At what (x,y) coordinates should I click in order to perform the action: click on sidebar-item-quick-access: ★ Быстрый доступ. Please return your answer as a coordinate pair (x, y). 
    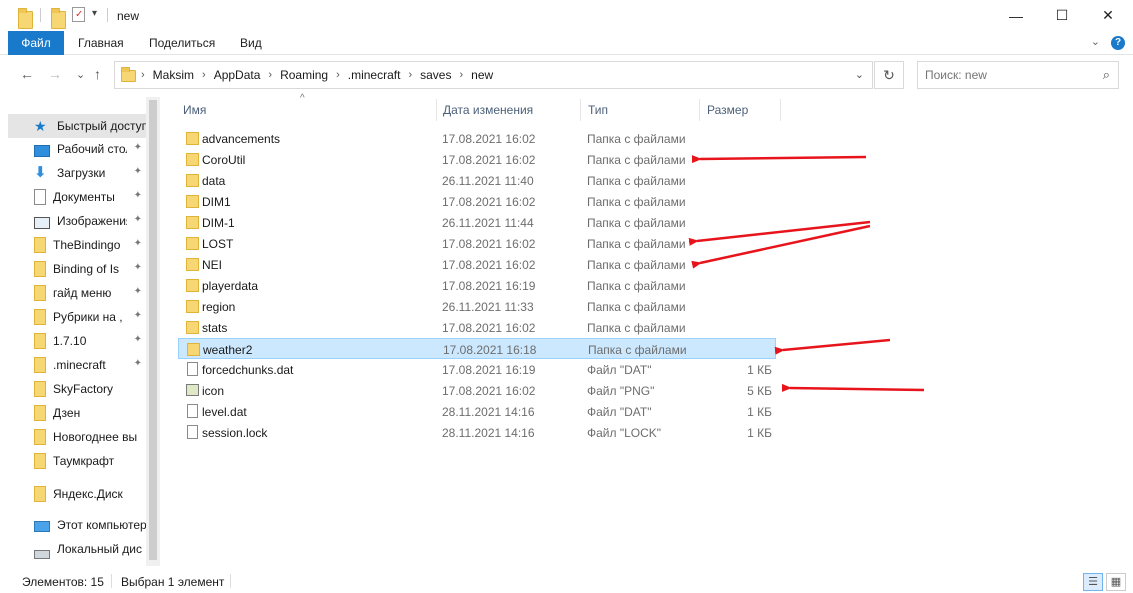
    Looking at the image, I should click on (77, 126).